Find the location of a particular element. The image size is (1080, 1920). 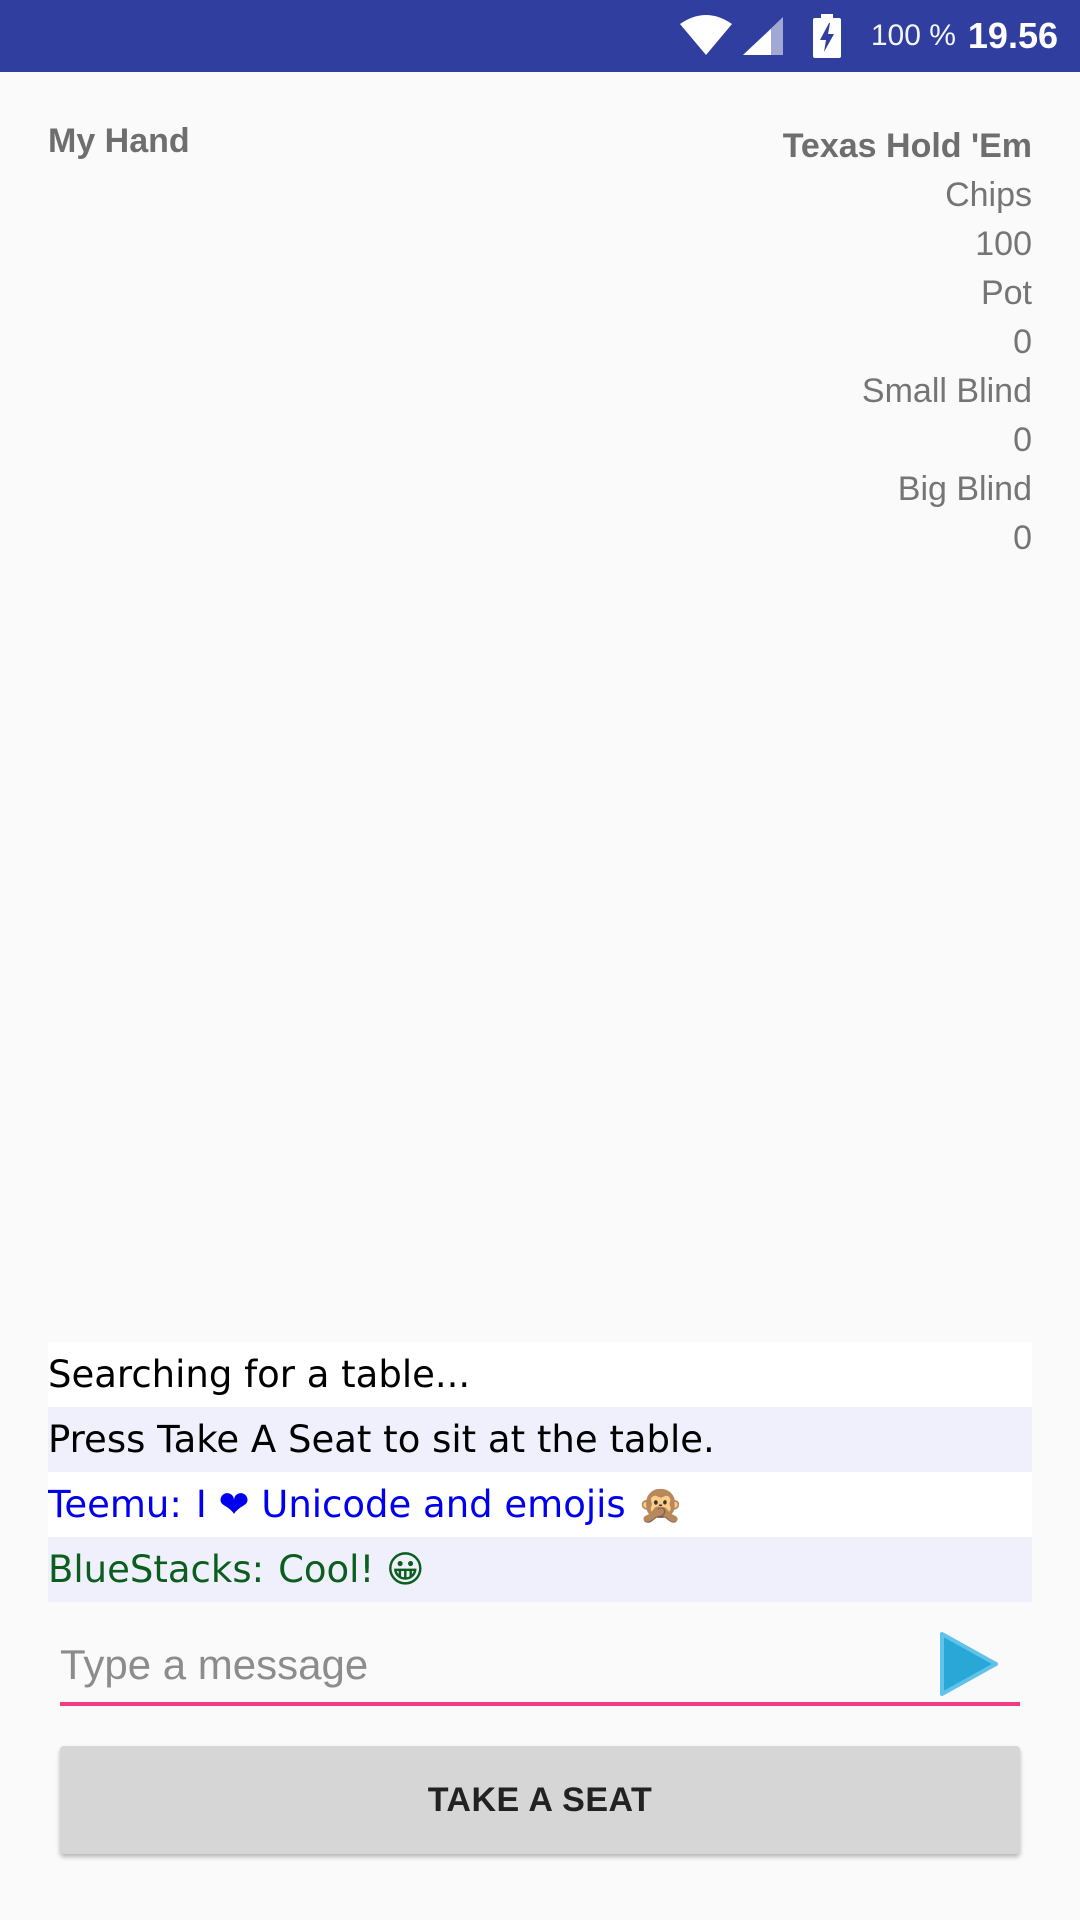

big-blind-value: 0 is located at coordinates (1022, 538).